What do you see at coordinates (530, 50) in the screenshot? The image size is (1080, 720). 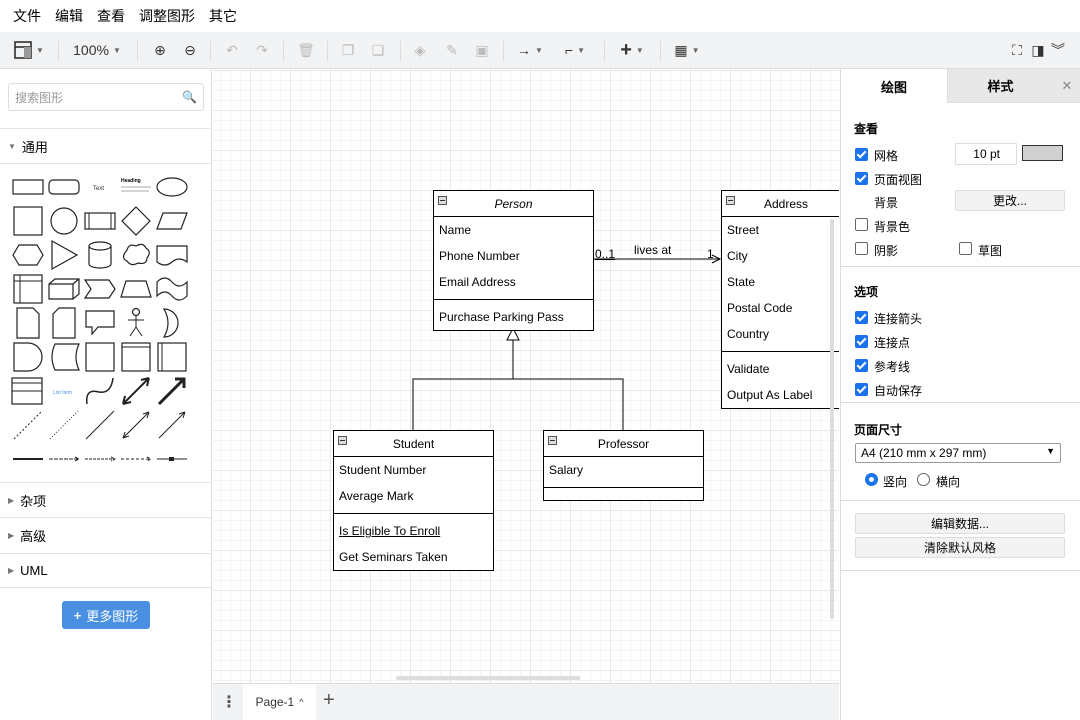 I see `connection-icon: → ▼` at bounding box center [530, 50].